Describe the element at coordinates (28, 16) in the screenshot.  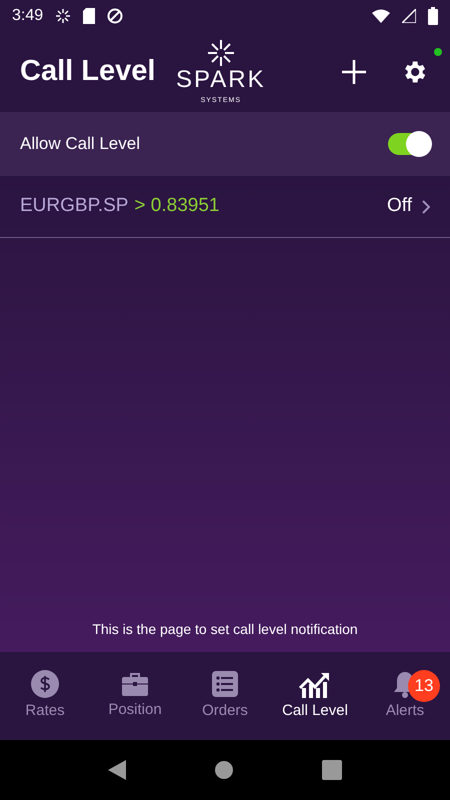
I see `status-time: 3:49` at that location.